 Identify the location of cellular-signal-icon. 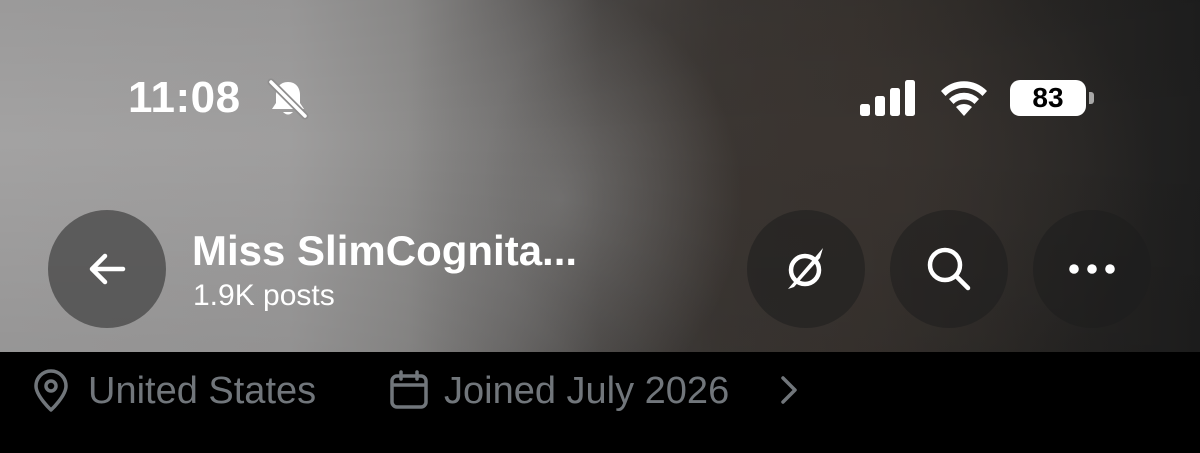
(887, 98).